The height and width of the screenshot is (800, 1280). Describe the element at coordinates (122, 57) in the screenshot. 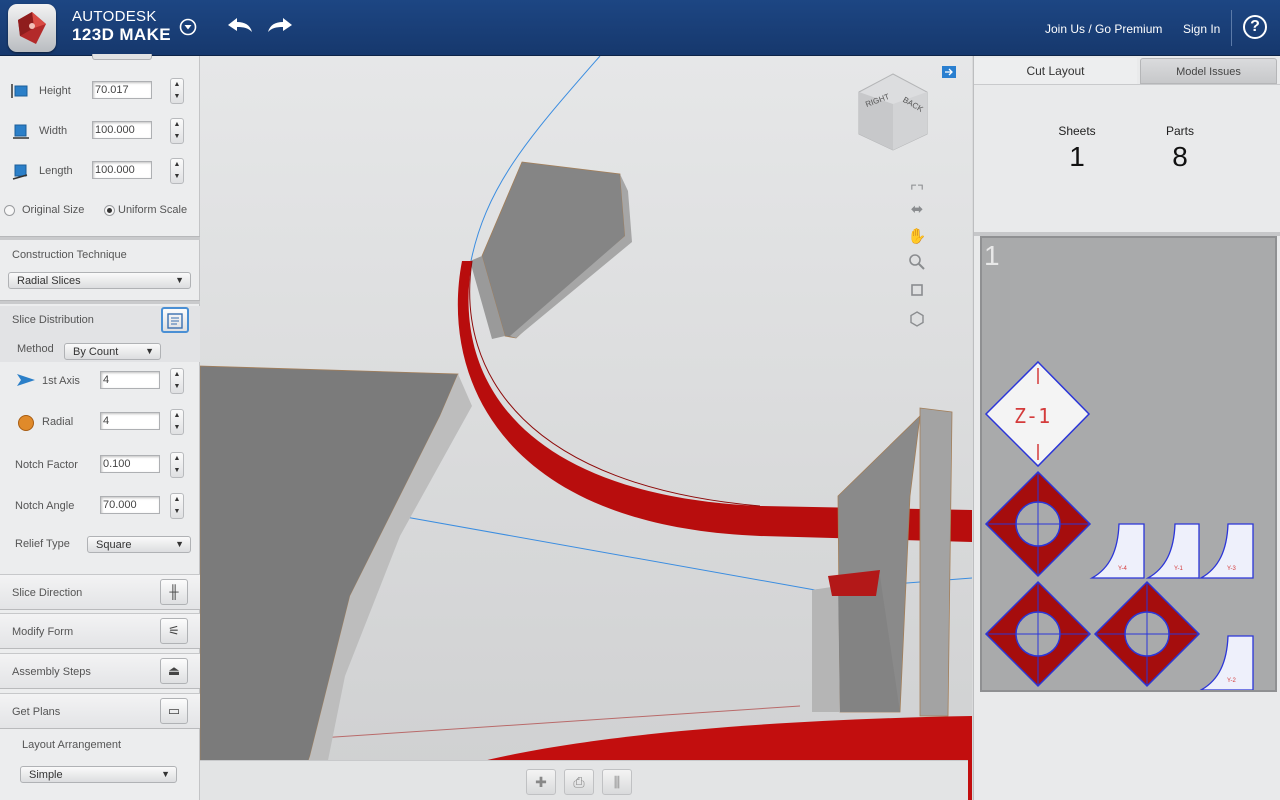

I see `collapsed-tab` at that location.